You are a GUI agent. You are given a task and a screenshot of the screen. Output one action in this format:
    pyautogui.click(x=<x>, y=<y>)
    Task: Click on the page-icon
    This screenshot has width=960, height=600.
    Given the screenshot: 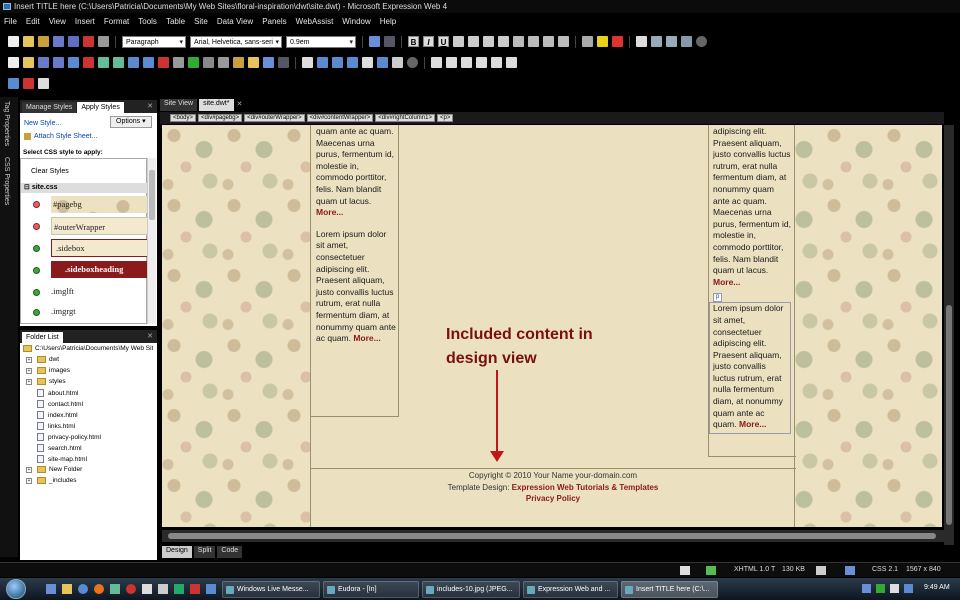 What is the action you would take?
    pyautogui.click(x=367, y=62)
    